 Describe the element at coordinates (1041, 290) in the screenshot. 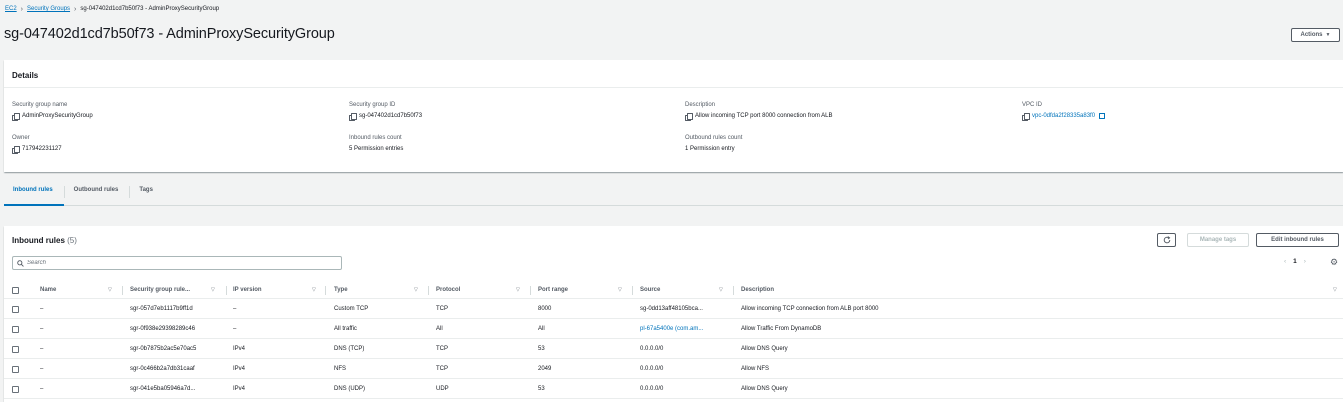

I see `column-header-description: Description ▽` at that location.